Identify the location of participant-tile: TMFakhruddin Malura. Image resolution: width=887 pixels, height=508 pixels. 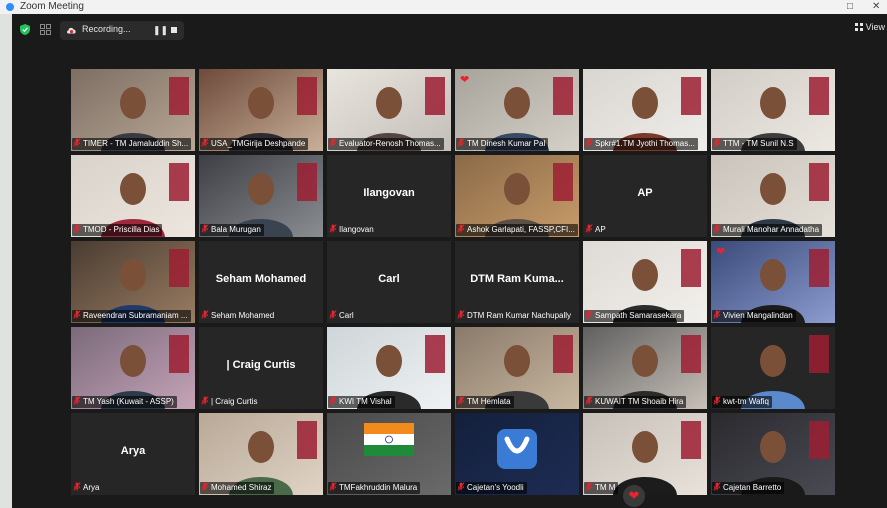
(389, 454).